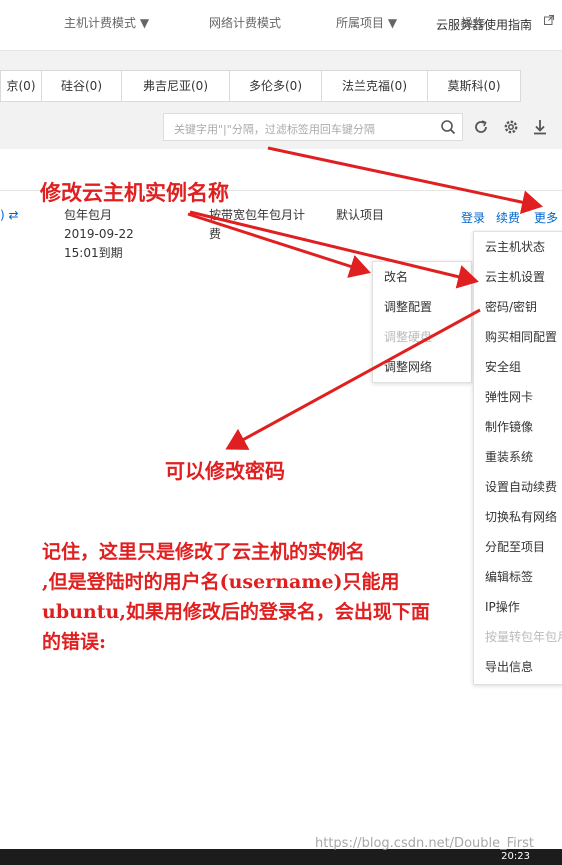 Image resolution: width=562 pixels, height=865 pixels. What do you see at coordinates (408, 337) in the screenshot?
I see `menu-item-adjust-disk: 调整硬盘` at bounding box center [408, 337].